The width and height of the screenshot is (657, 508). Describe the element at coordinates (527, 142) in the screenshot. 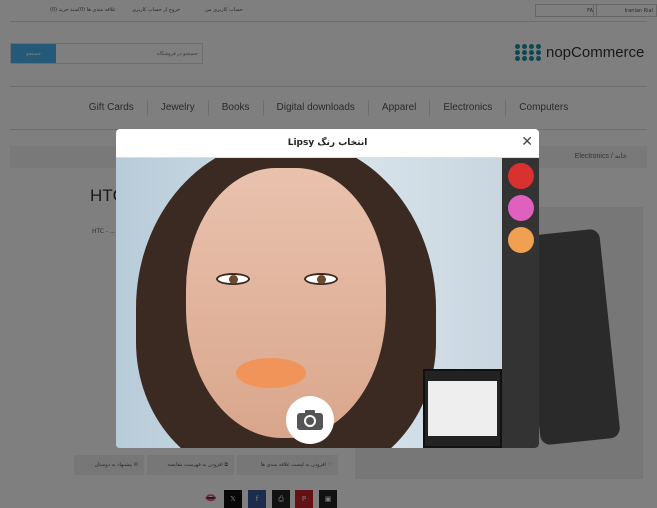

I see `close-icon: ✕` at that location.